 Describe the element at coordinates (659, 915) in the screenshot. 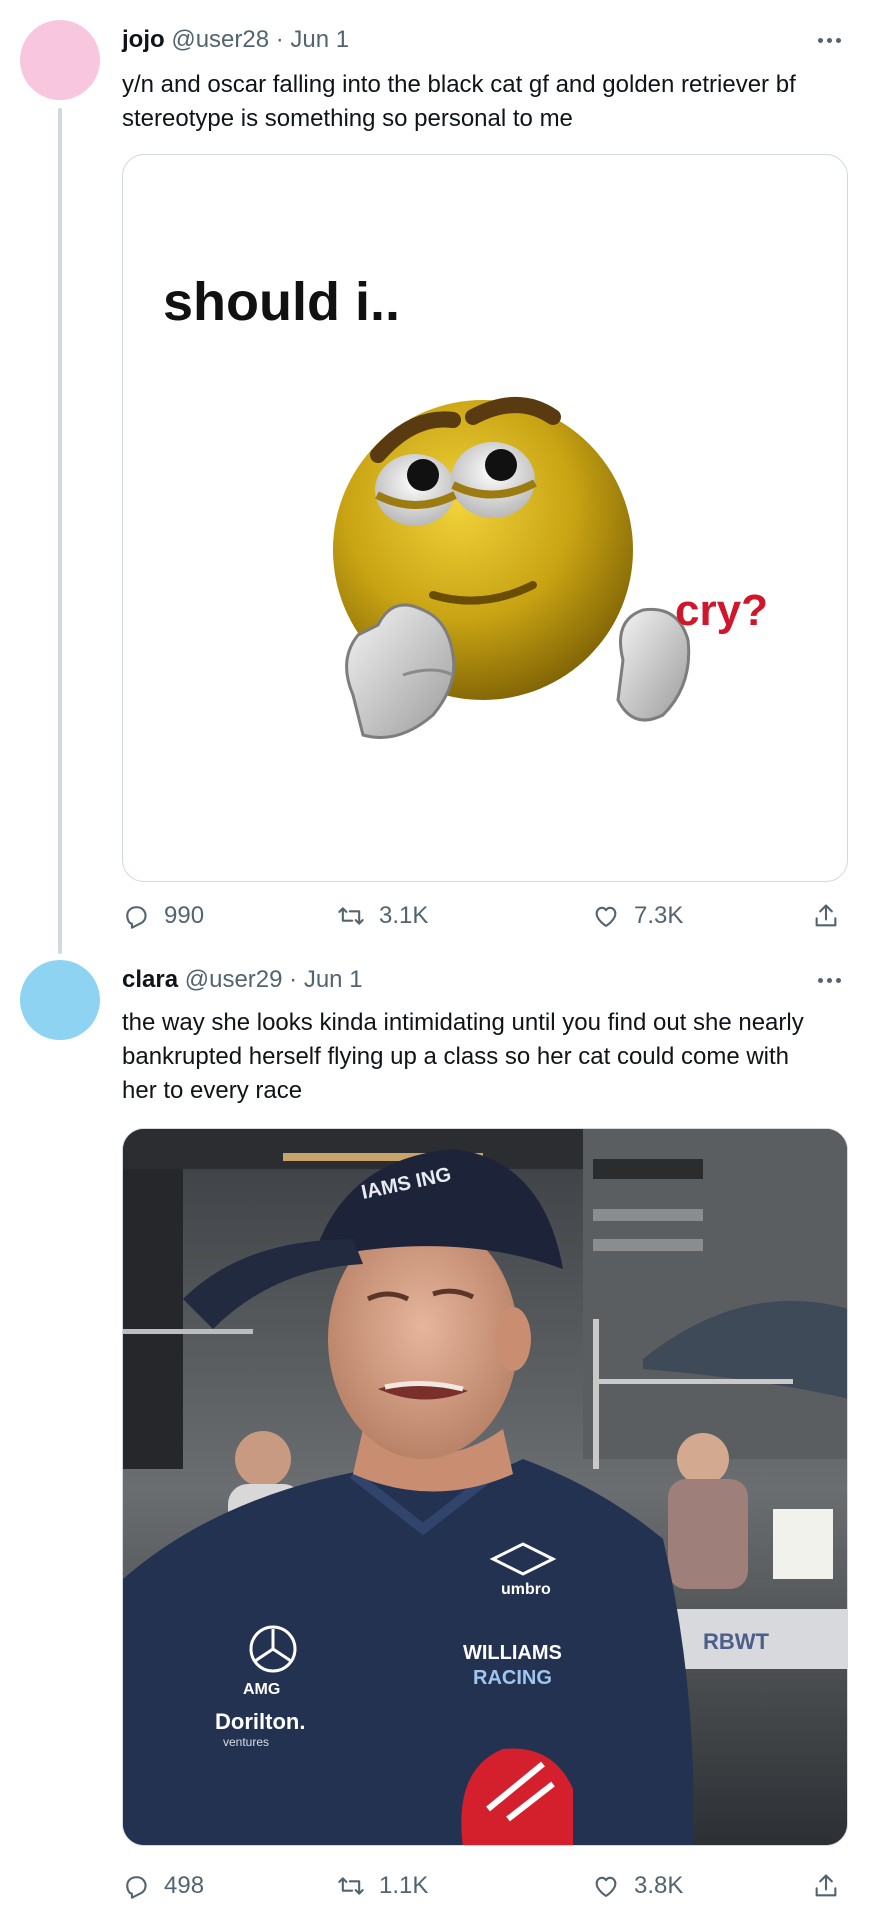

I see `like-count: 7.3K` at that location.